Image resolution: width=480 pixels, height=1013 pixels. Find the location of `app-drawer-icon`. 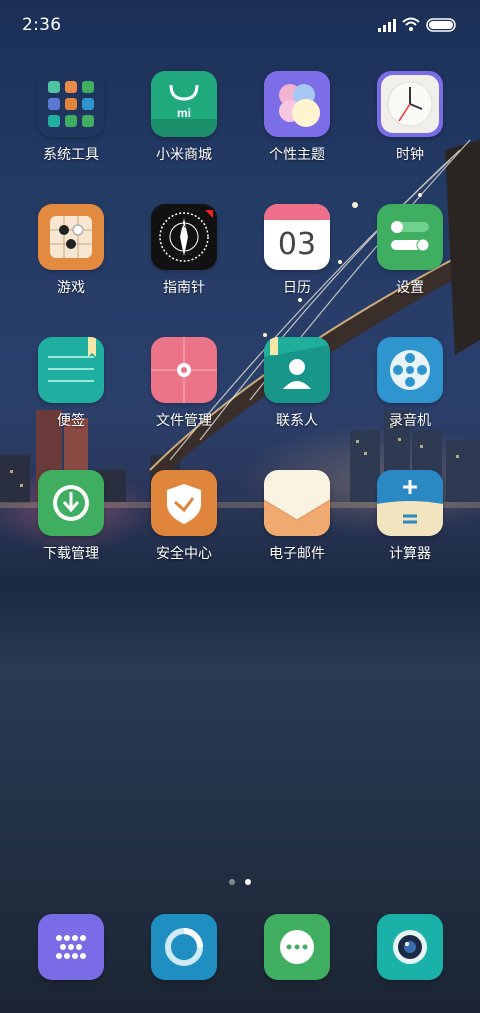

app-drawer-icon is located at coordinates (71, 947).